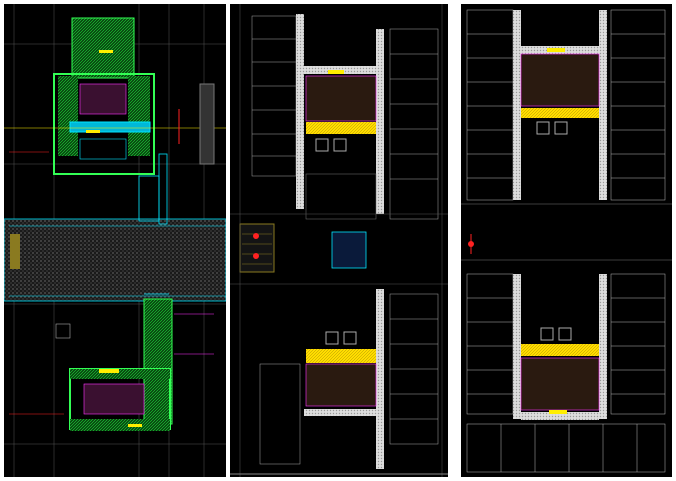 The image size is (676, 481). Describe the element at coordinates (274, 96) in the screenshot. I see `rooms-left-column` at that location.